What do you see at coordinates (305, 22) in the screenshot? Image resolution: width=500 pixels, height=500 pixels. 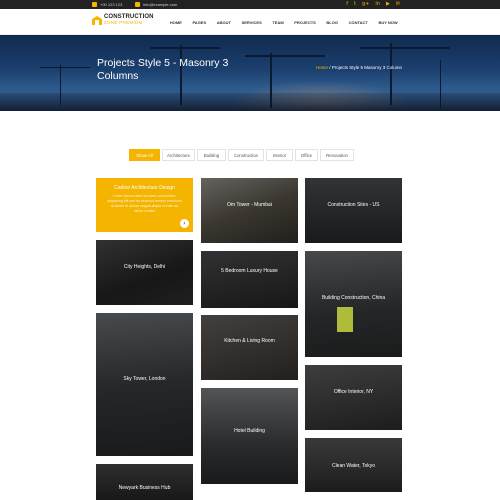 I see `nav-projects: PROJECTS` at bounding box center [305, 22].